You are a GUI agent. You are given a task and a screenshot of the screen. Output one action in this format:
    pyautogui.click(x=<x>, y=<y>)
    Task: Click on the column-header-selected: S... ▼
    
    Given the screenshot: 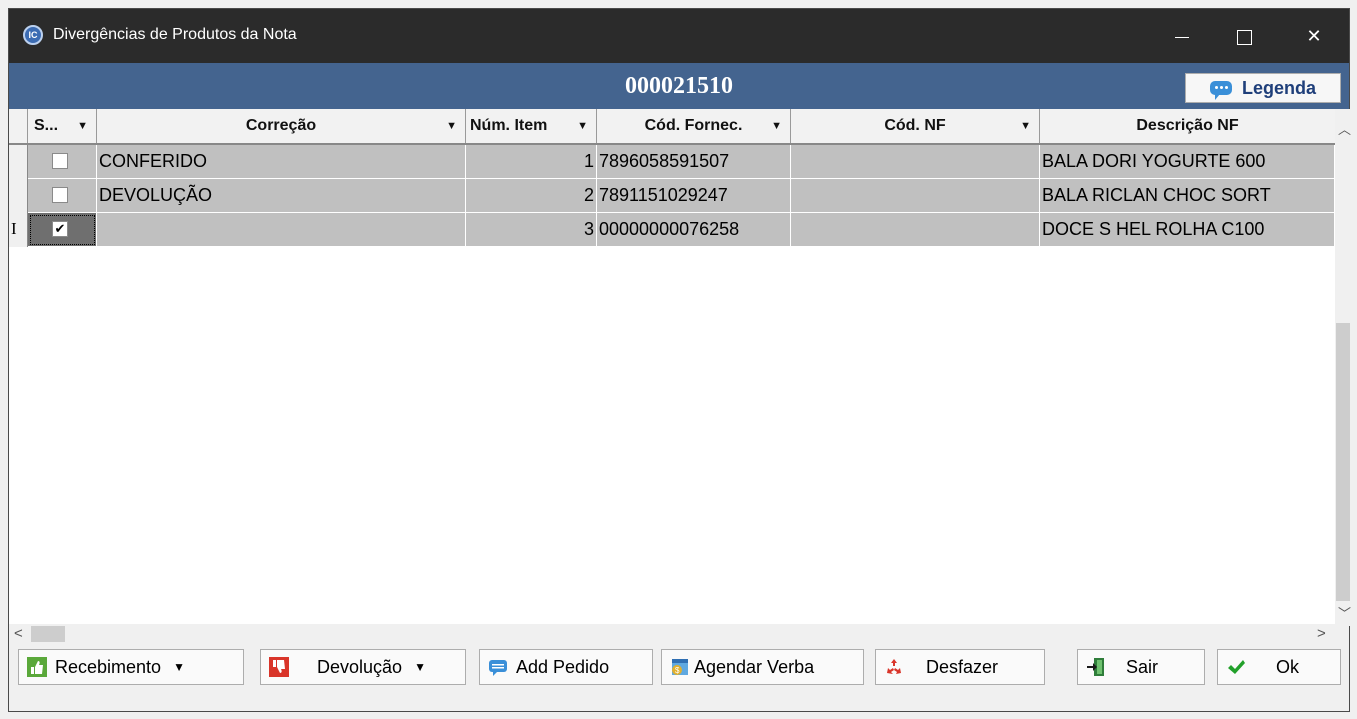 What is the action you would take?
    pyautogui.click(x=62, y=126)
    